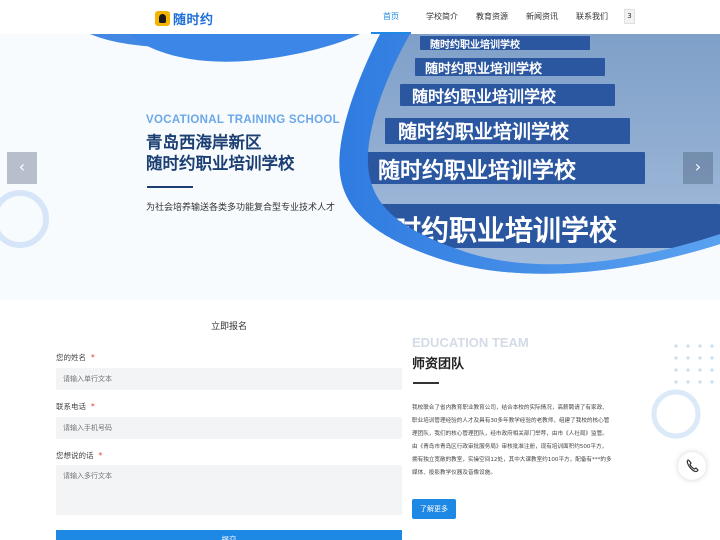 Image resolution: width=720 pixels, height=540 pixels. What do you see at coordinates (241, 208) in the screenshot?
I see `hero-subtitle: 为社会培养输送各类多功能复合型专业技术人才` at bounding box center [241, 208].